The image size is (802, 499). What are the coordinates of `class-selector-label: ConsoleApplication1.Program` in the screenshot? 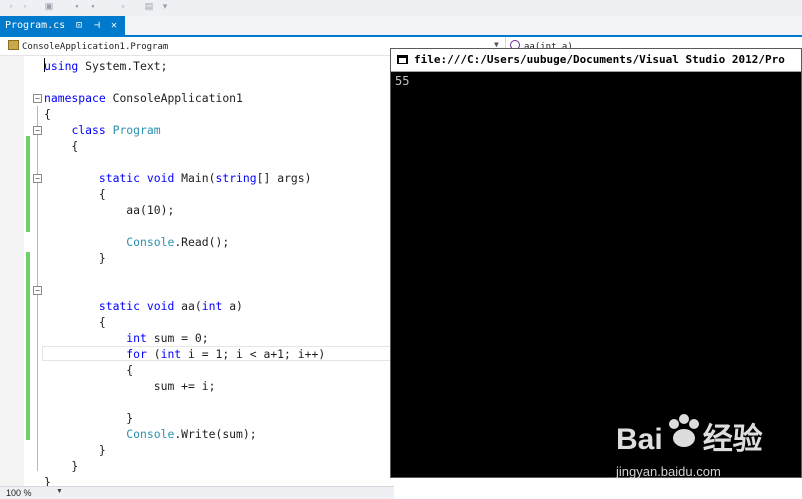 It's located at (95, 47).